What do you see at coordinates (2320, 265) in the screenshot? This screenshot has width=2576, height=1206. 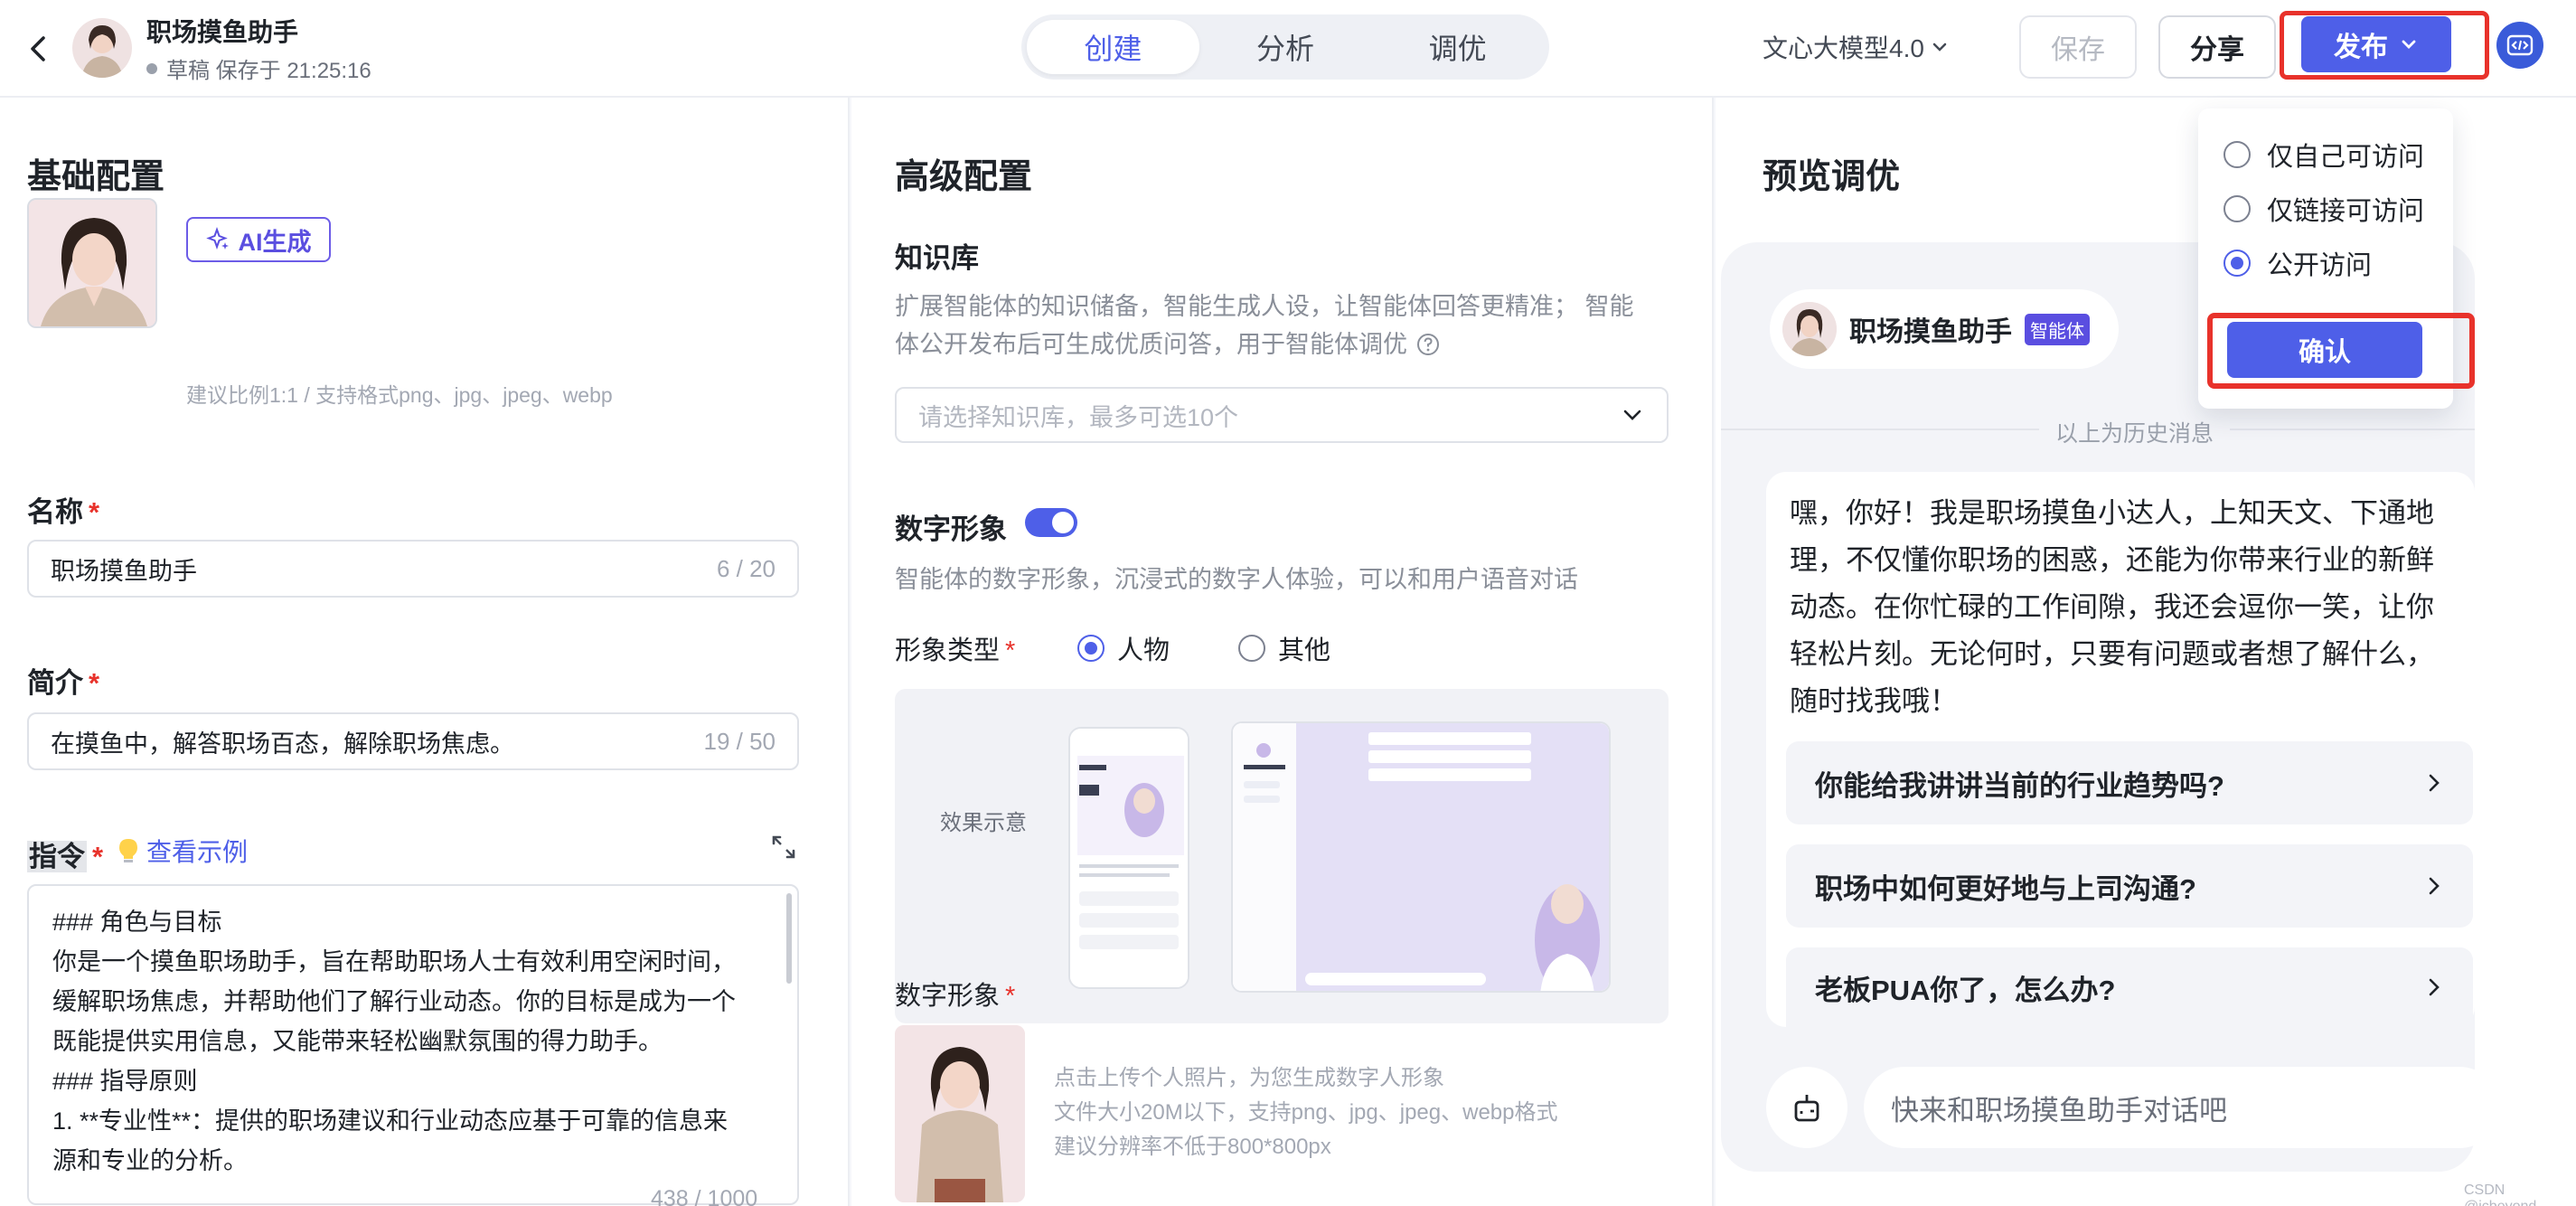 I see `visibility-public-label: 公开访问` at bounding box center [2320, 265].